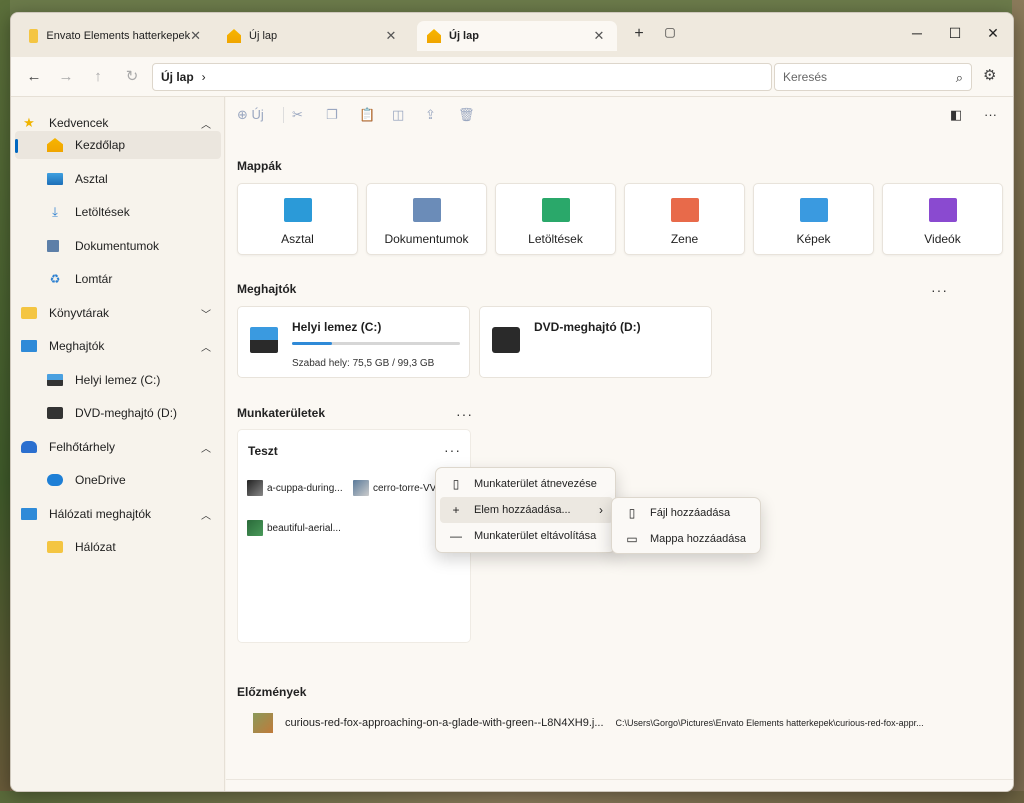 The height and width of the screenshot is (803, 1024). I want to click on refresh-icon: ↻, so click(132, 77).